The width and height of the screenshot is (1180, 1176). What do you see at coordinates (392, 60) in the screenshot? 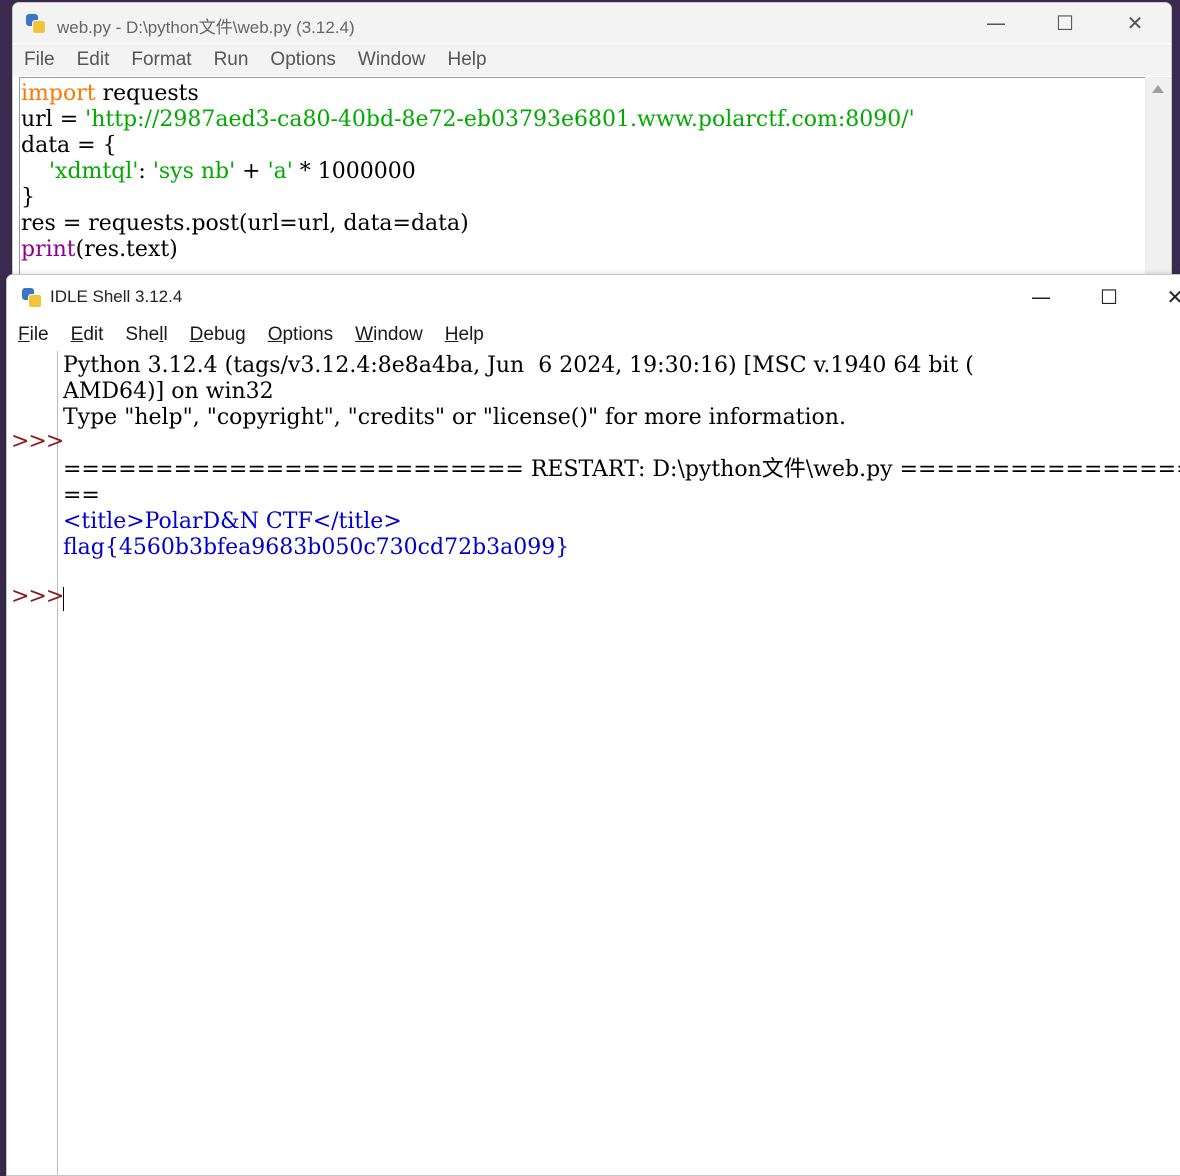
I see `menu-window: Window` at bounding box center [392, 60].